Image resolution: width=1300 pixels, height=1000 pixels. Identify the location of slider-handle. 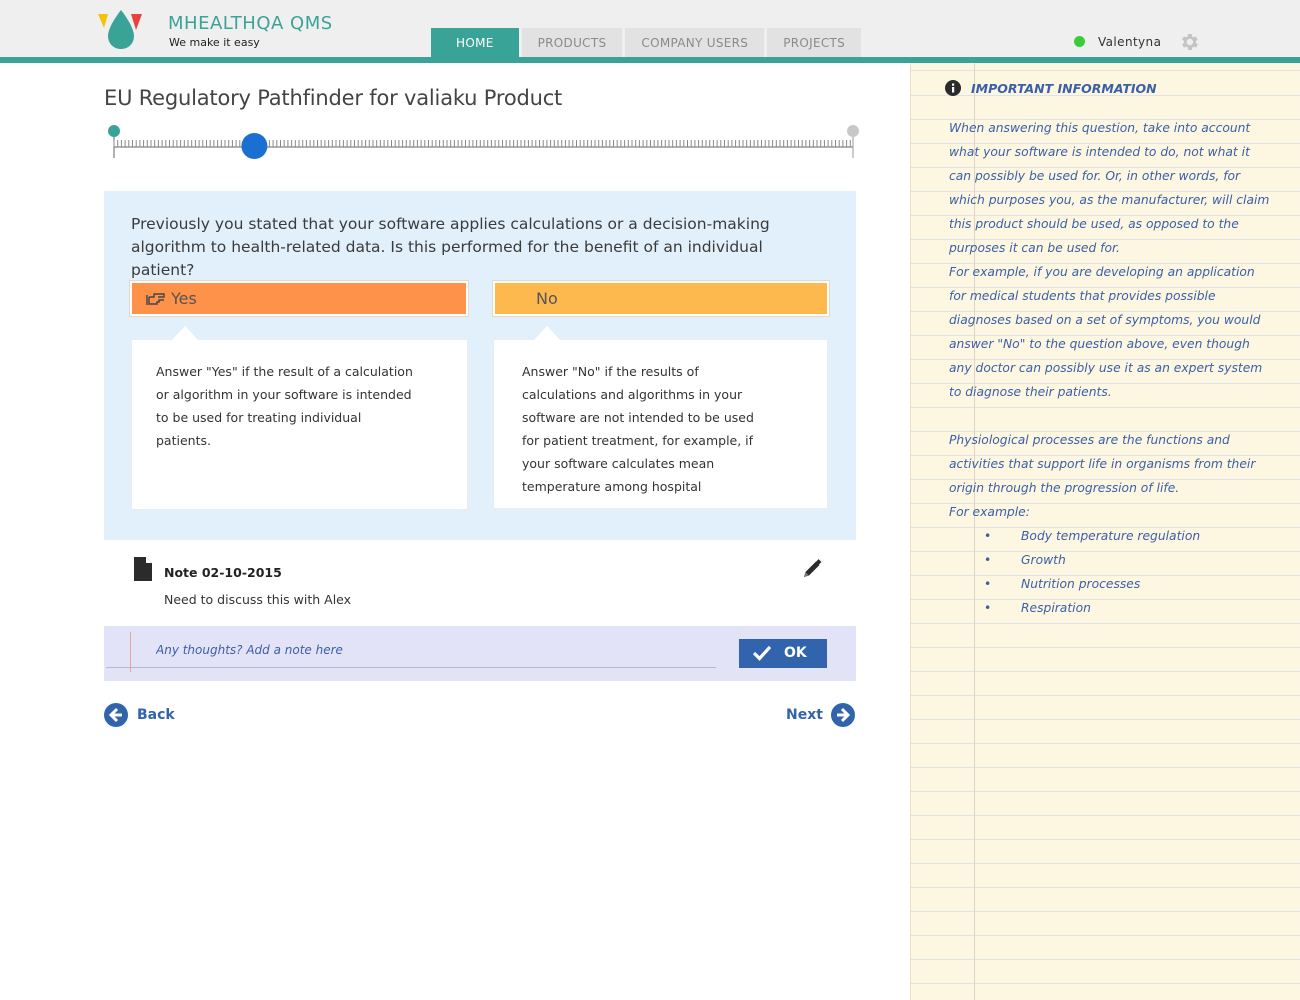
(254, 146).